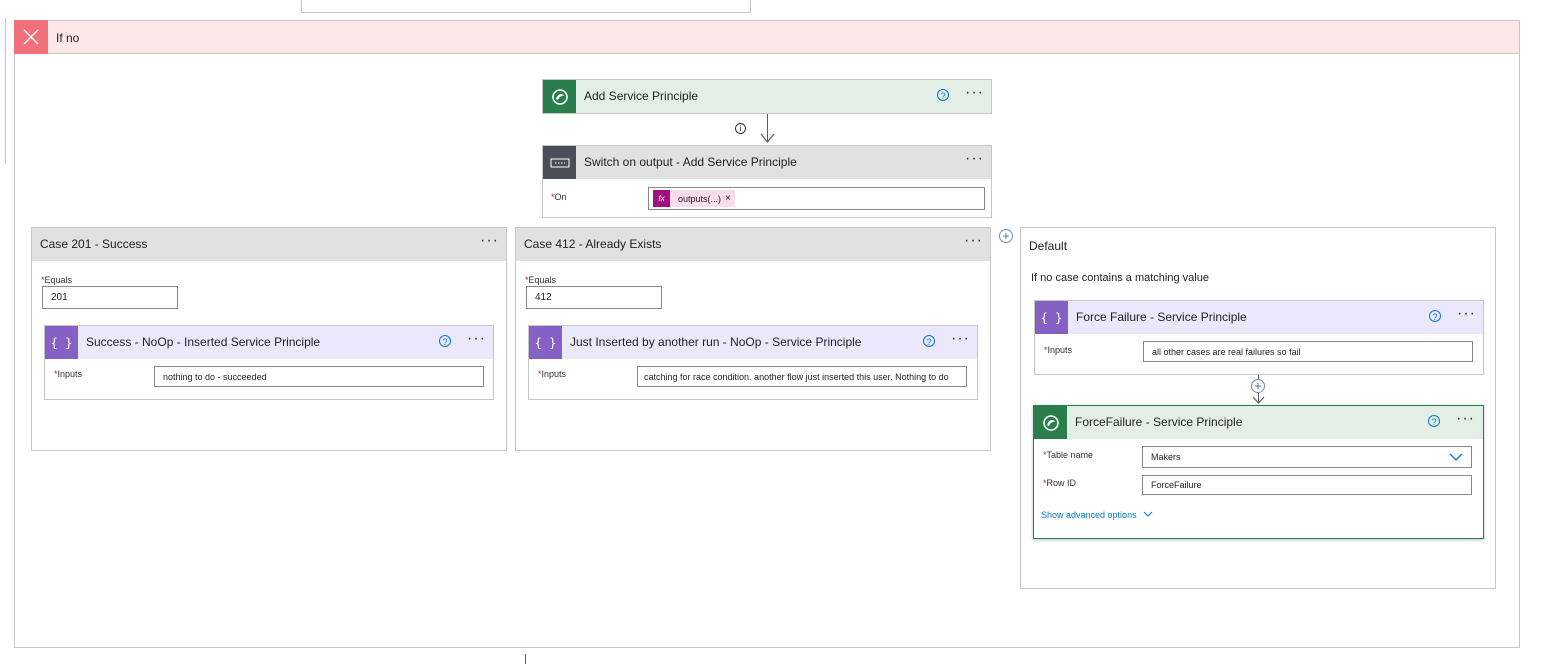 The height and width of the screenshot is (664, 1551). I want to click on on-label: *On, so click(559, 197).